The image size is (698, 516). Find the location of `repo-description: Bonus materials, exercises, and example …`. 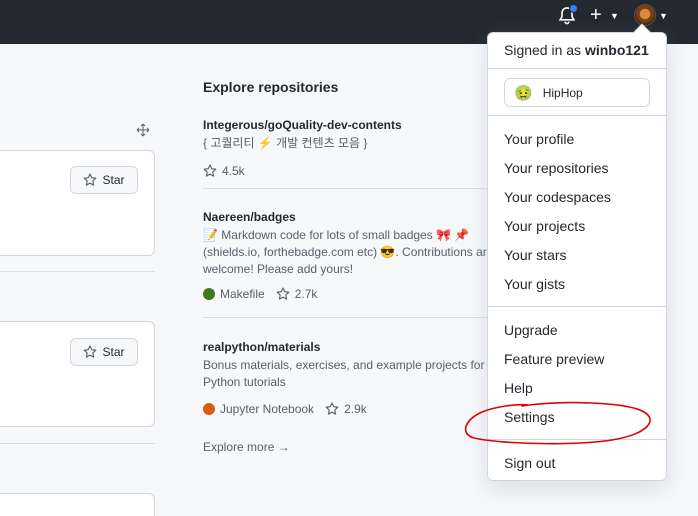

repo-description: Bonus materials, exercises, and example … is located at coordinates (354, 373).